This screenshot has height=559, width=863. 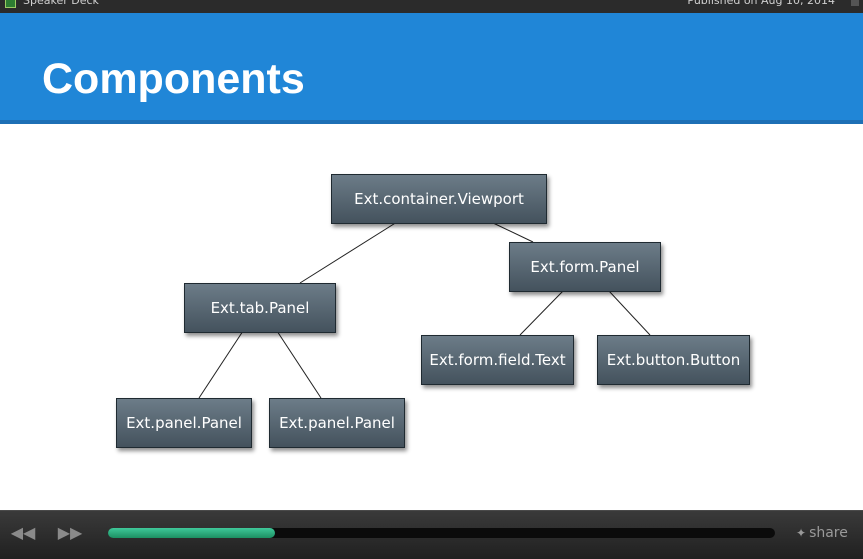 I want to click on progress-bar, so click(x=441, y=533).